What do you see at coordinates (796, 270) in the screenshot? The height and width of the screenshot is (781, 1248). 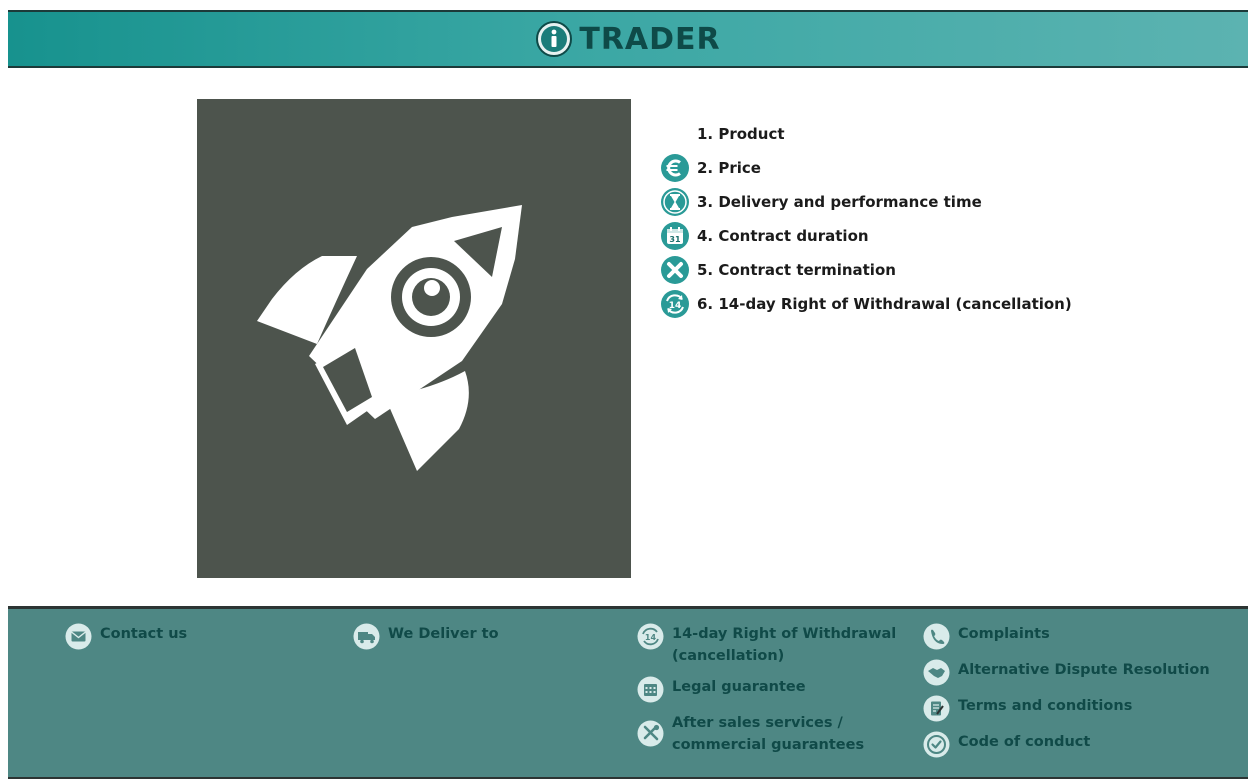 I see `info-label: 5. Contract termination` at bounding box center [796, 270].